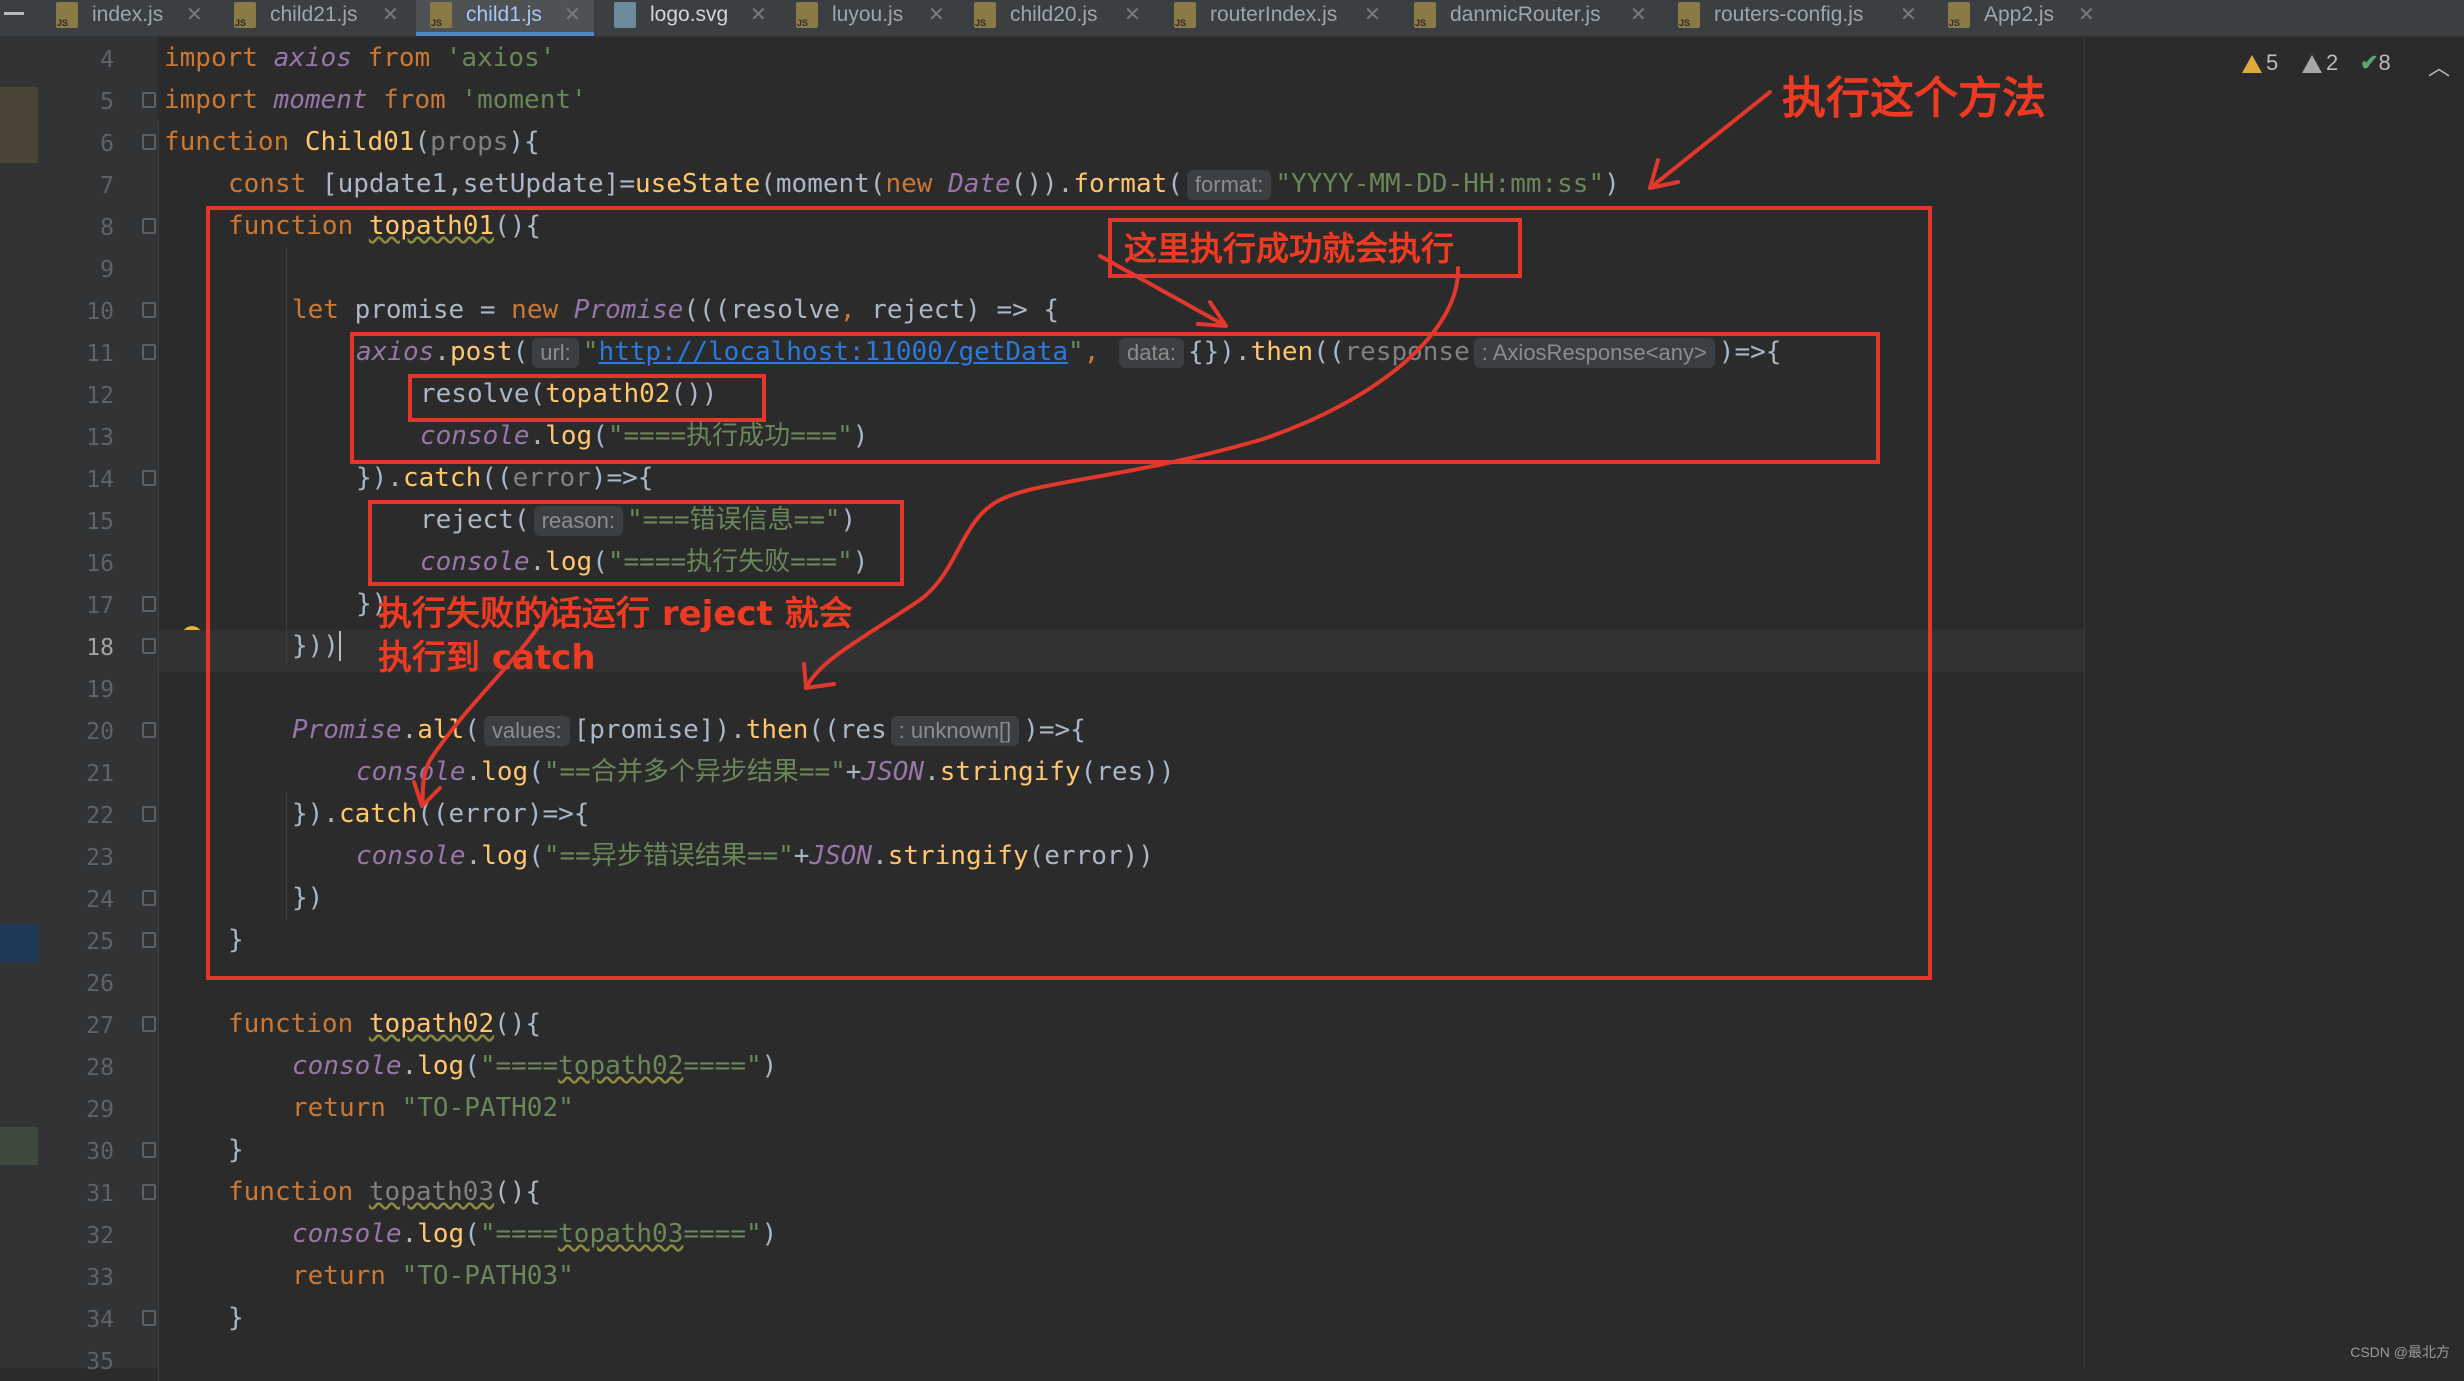 The height and width of the screenshot is (1381, 2464). What do you see at coordinates (236, 1318) in the screenshot?
I see `code-line-34: }` at bounding box center [236, 1318].